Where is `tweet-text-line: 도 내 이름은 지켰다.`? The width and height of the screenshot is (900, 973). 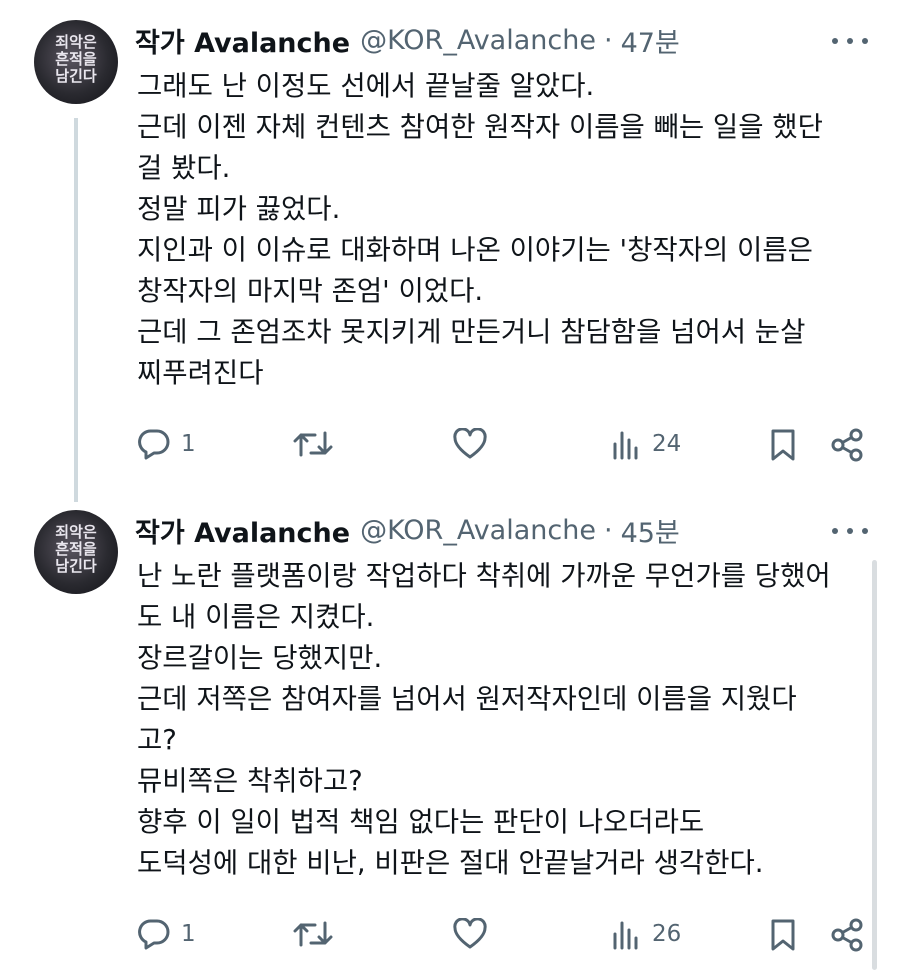
tweet-text-line: 도 내 이름은 지켰다. is located at coordinates (256, 617).